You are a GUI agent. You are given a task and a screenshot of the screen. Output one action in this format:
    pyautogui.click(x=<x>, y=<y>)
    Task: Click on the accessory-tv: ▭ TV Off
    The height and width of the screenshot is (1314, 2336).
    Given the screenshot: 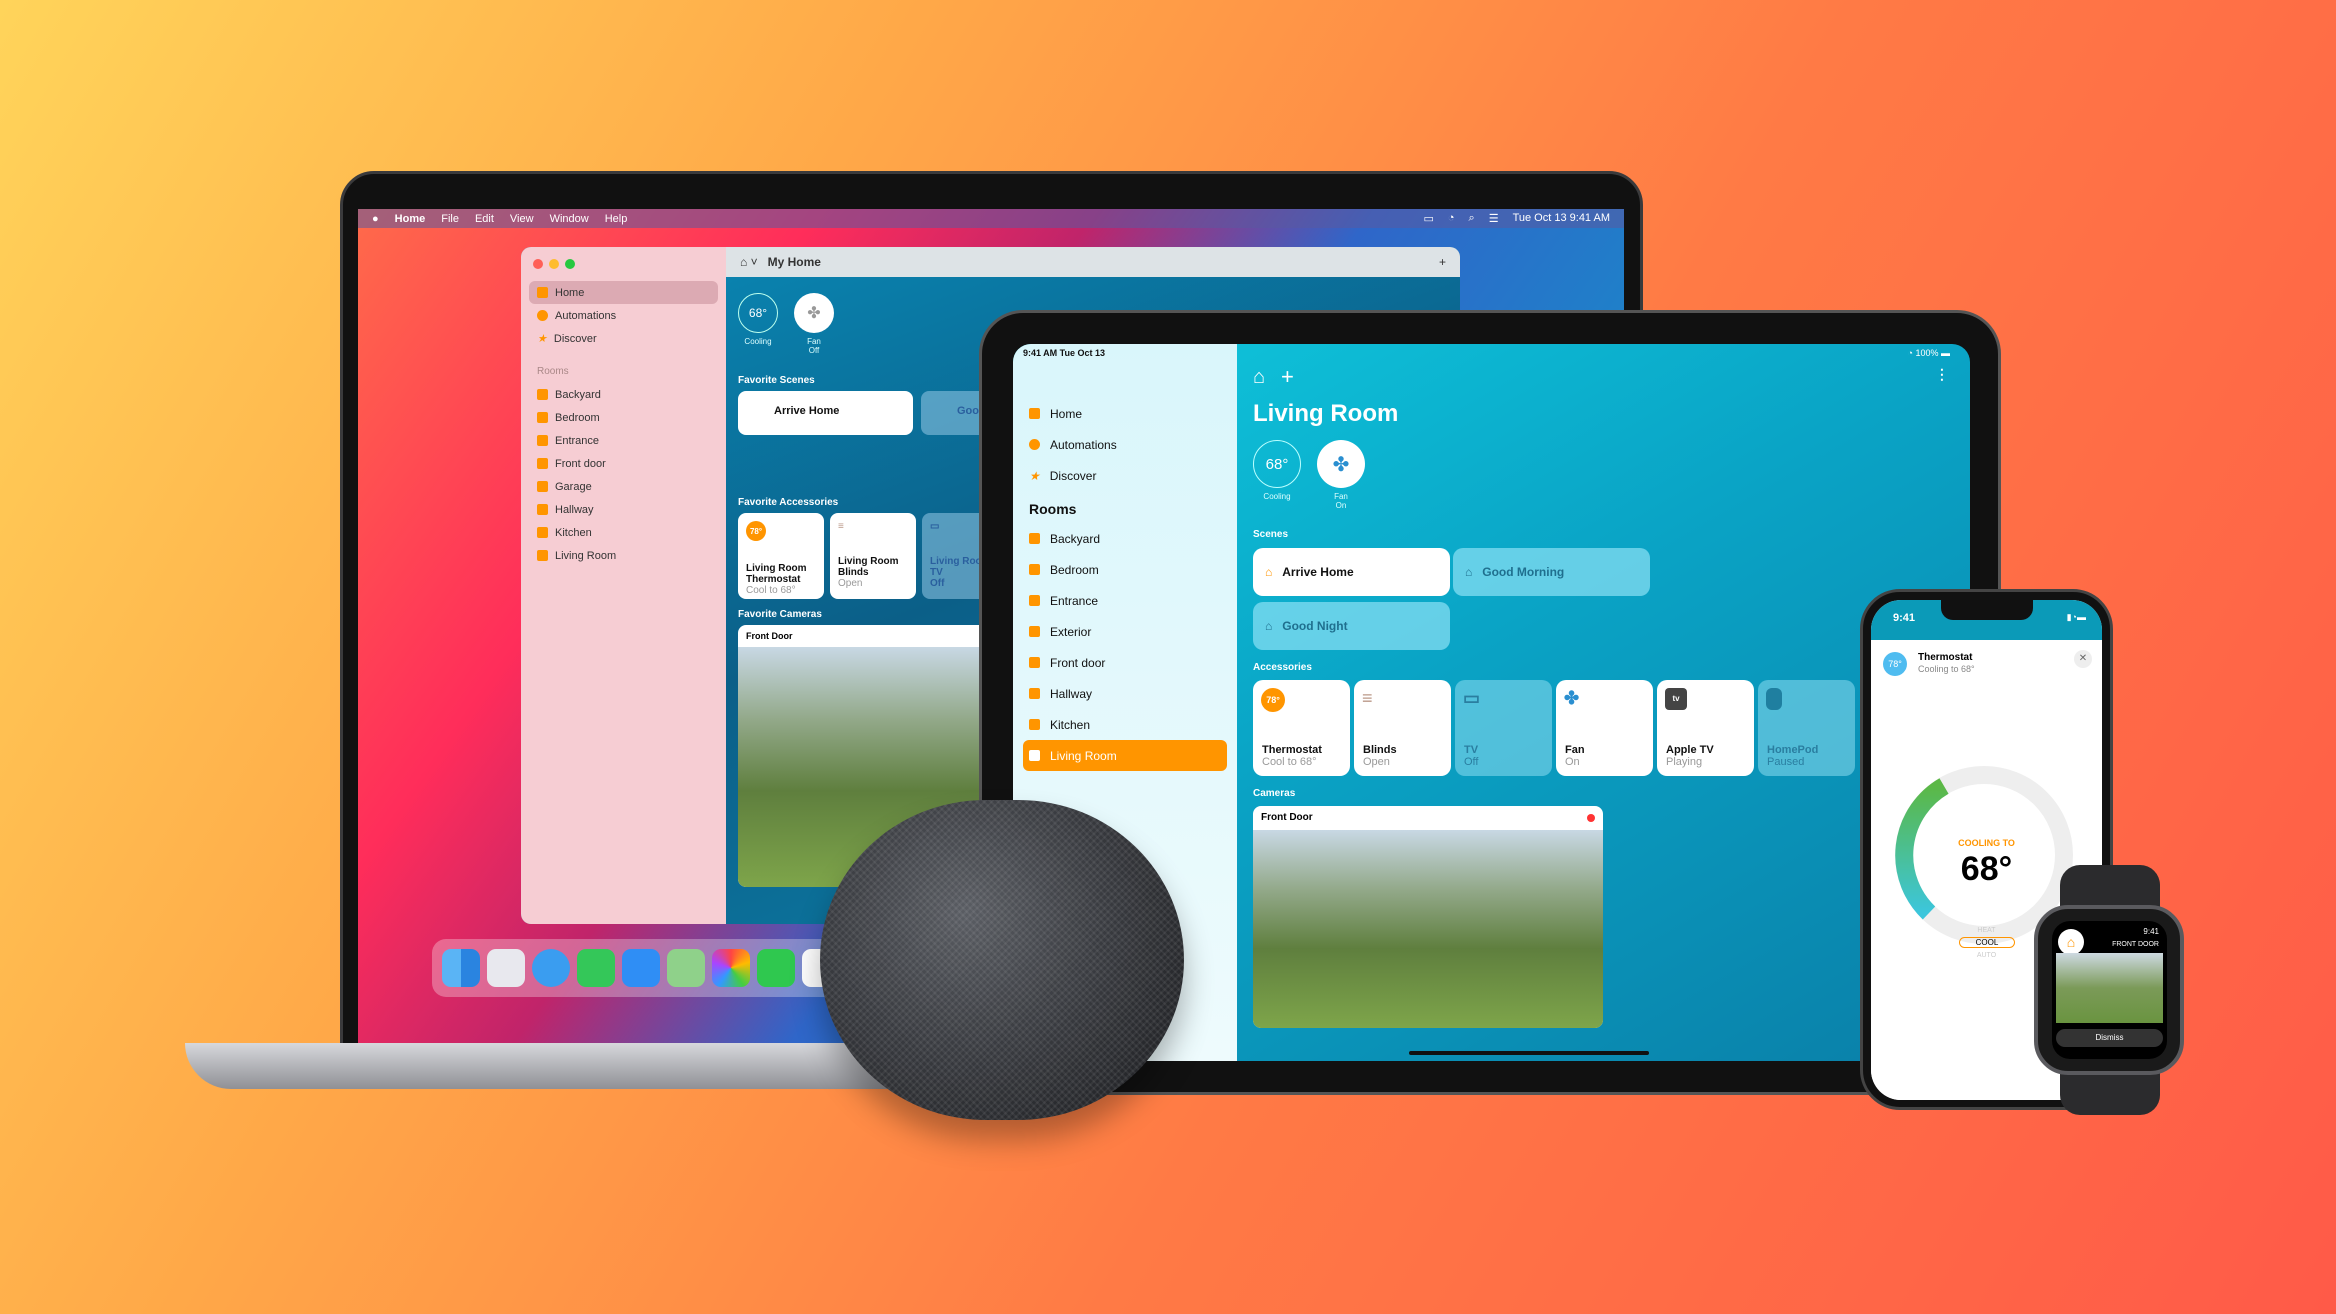 What is the action you would take?
    pyautogui.click(x=1503, y=728)
    